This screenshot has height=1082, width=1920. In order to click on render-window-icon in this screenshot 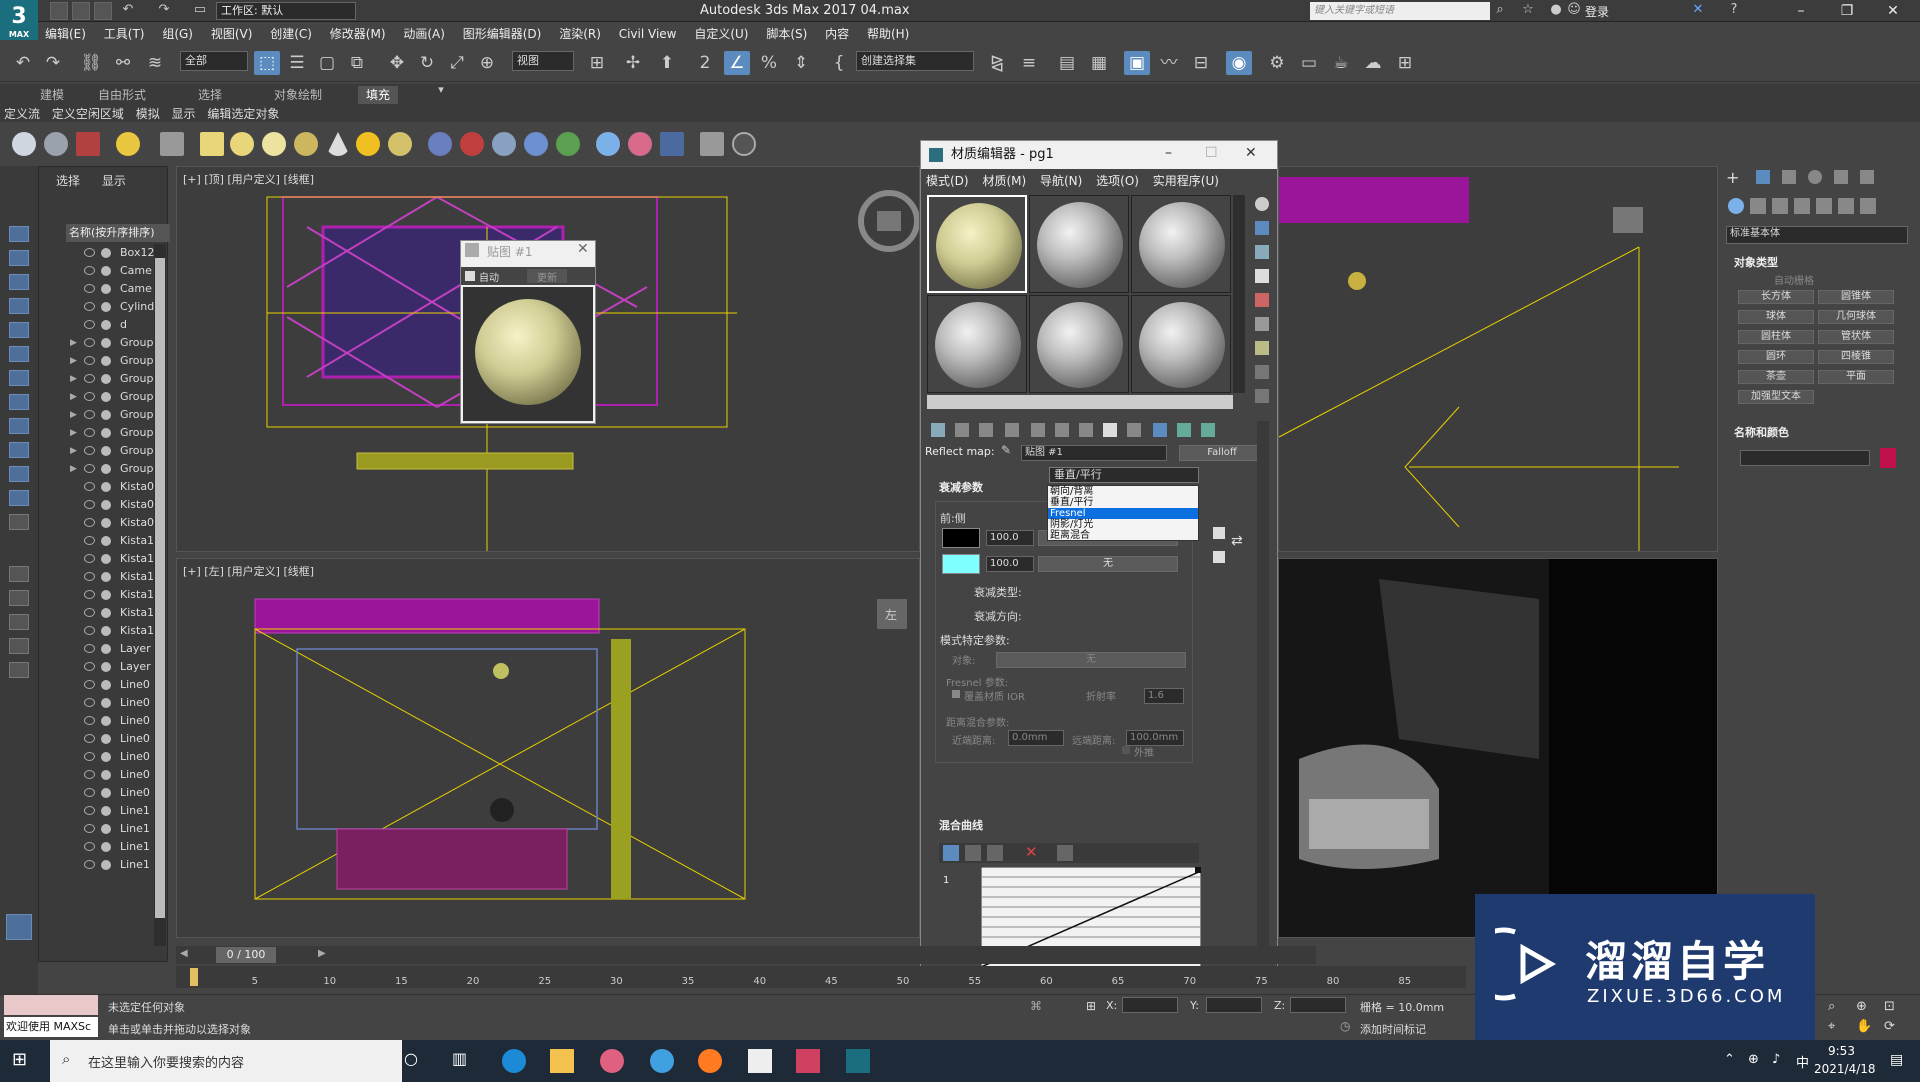, I will do `click(88, 144)`.